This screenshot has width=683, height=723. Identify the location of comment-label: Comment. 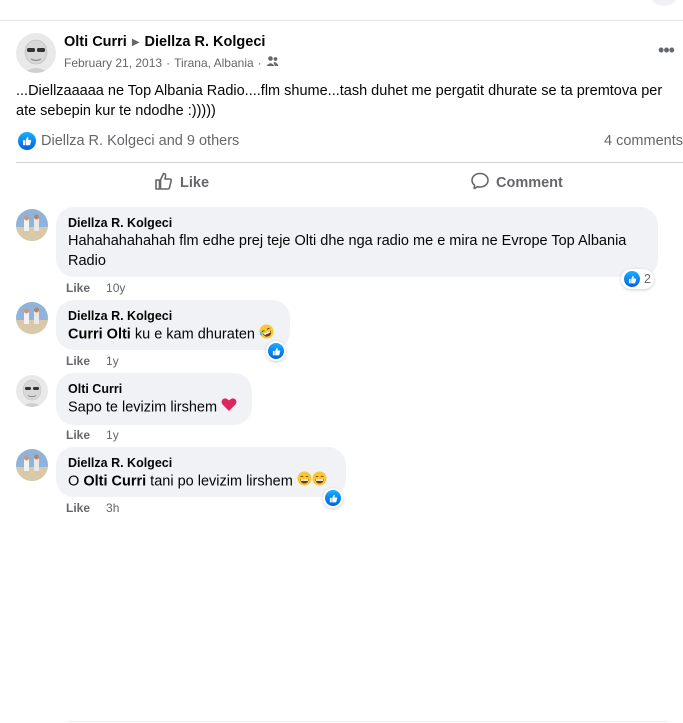
(529, 183).